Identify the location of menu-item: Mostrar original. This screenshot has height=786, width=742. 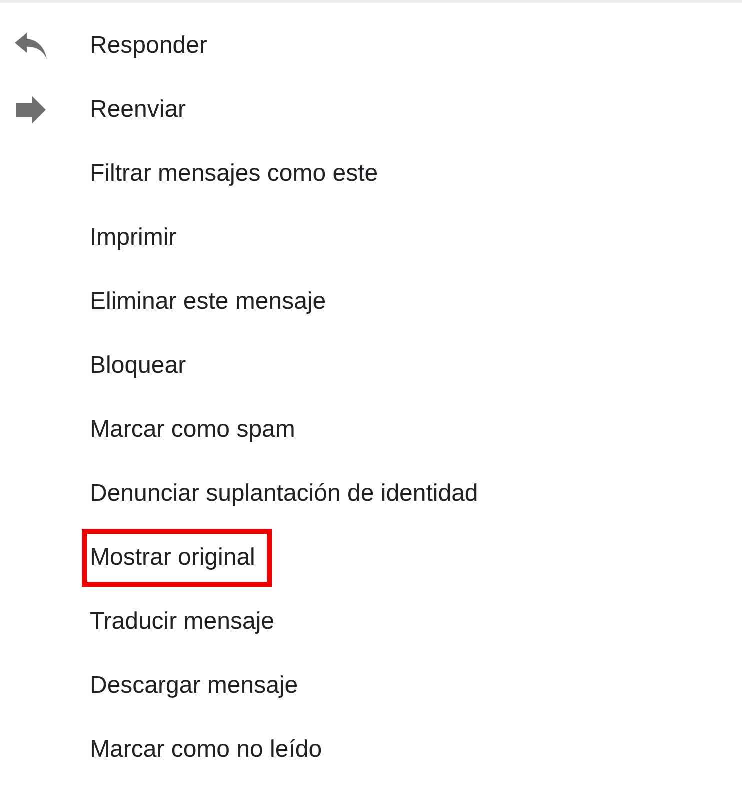
(177, 558).